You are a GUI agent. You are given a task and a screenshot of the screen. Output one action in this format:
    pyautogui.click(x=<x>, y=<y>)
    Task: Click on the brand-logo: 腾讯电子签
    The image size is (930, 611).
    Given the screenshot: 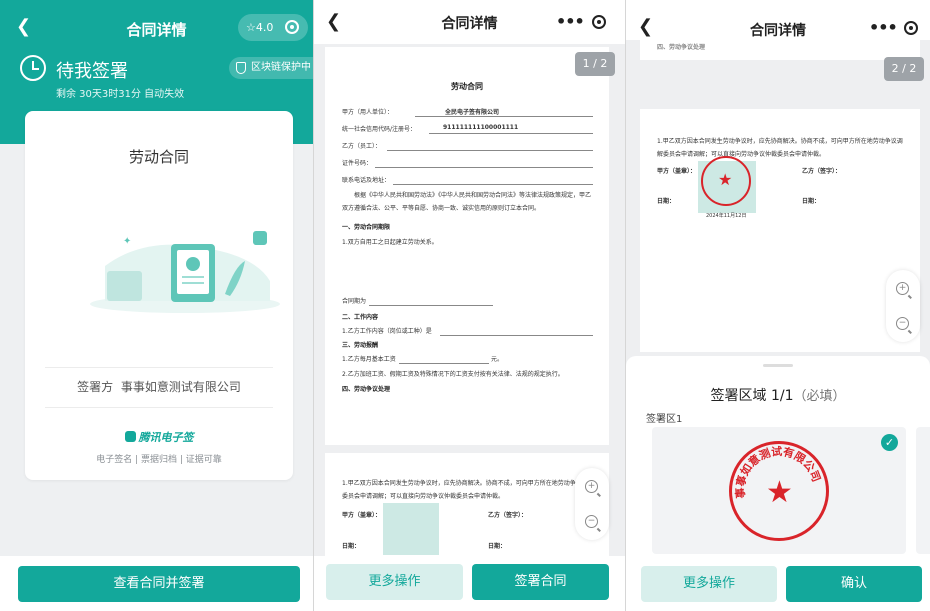 What is the action you would take?
    pyautogui.click(x=159, y=437)
    